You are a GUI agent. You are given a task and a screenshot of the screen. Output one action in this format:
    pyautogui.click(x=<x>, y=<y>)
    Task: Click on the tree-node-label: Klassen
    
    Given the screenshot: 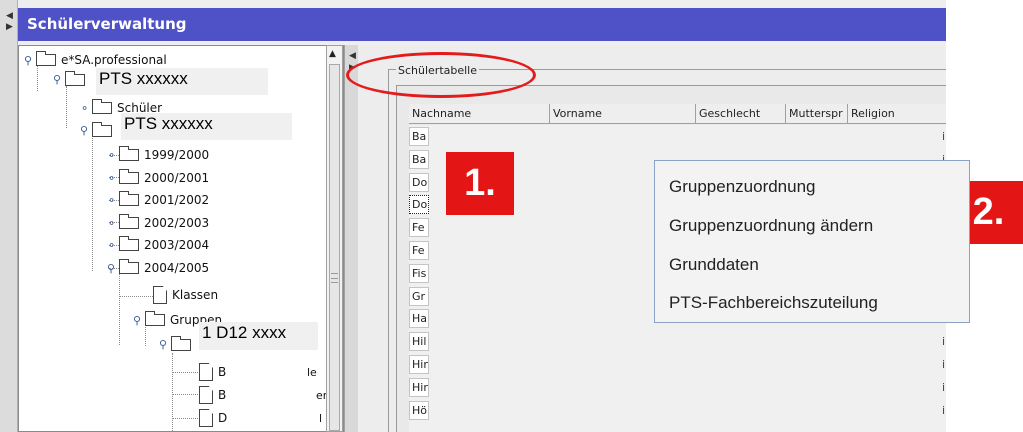 What is the action you would take?
    pyautogui.click(x=195, y=295)
    